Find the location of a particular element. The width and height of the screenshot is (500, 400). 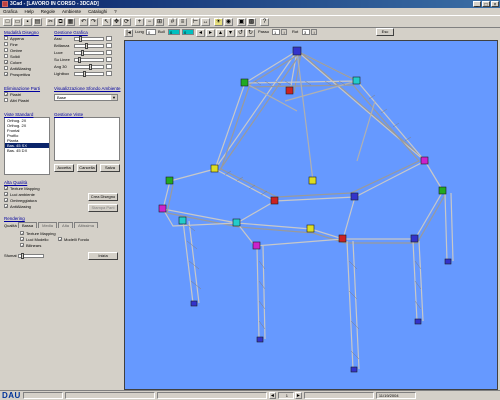

rotate-right-icon: ↻ is located at coordinates (250, 33).